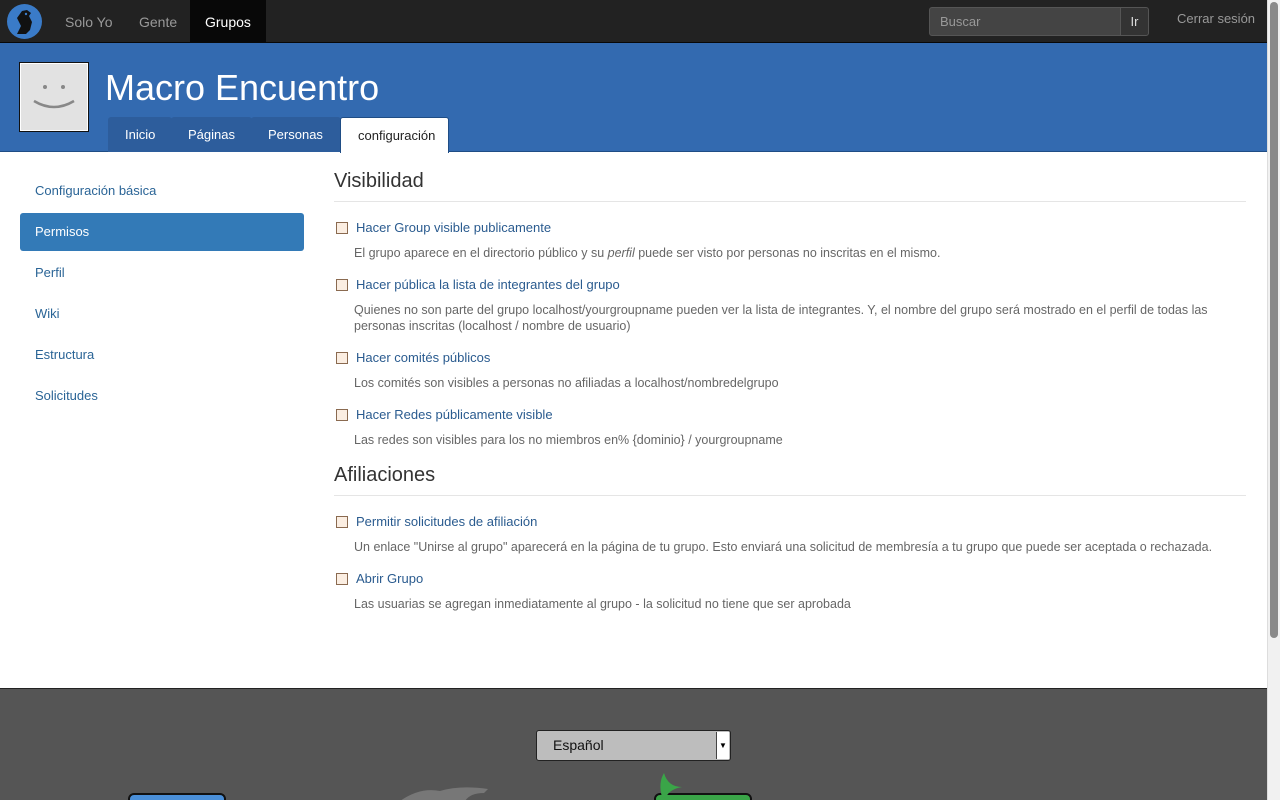  Describe the element at coordinates (162, 355) in the screenshot. I see `sidebar-item-estructura: Estructura` at that location.